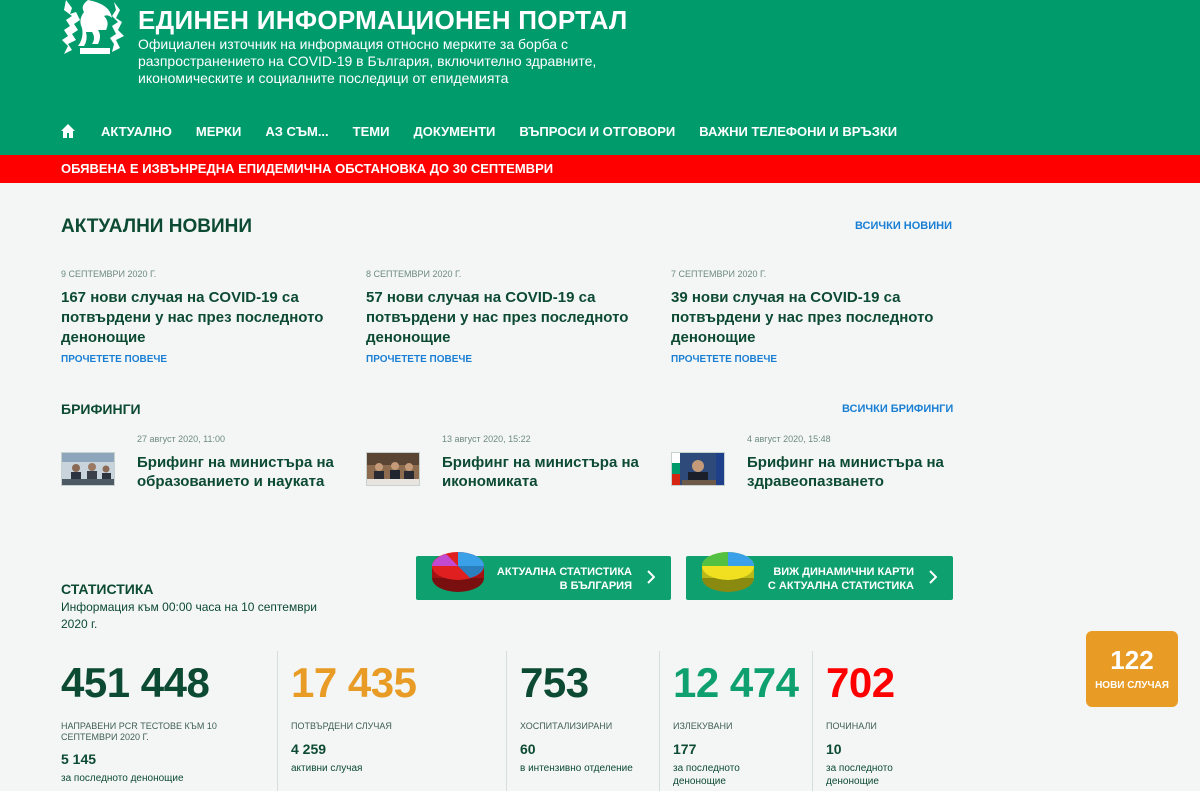 The height and width of the screenshot is (791, 1200). I want to click on stat-sub-value: 4 259, so click(309, 749).